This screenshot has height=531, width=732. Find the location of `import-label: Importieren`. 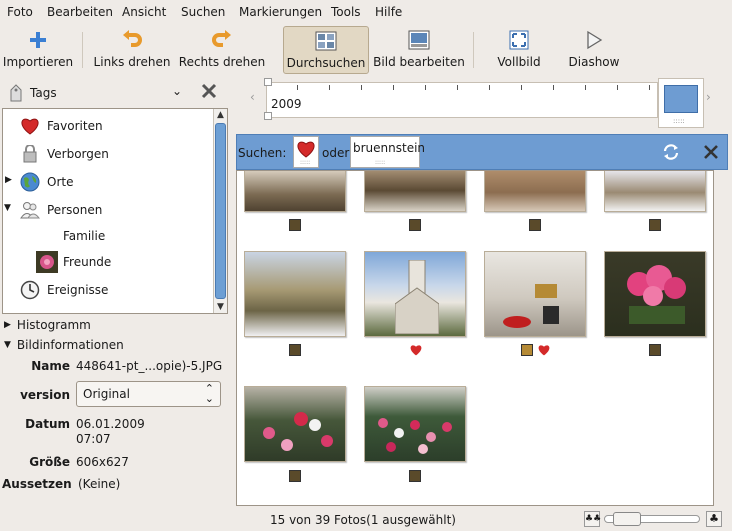

import-label: Importieren is located at coordinates (38, 62).